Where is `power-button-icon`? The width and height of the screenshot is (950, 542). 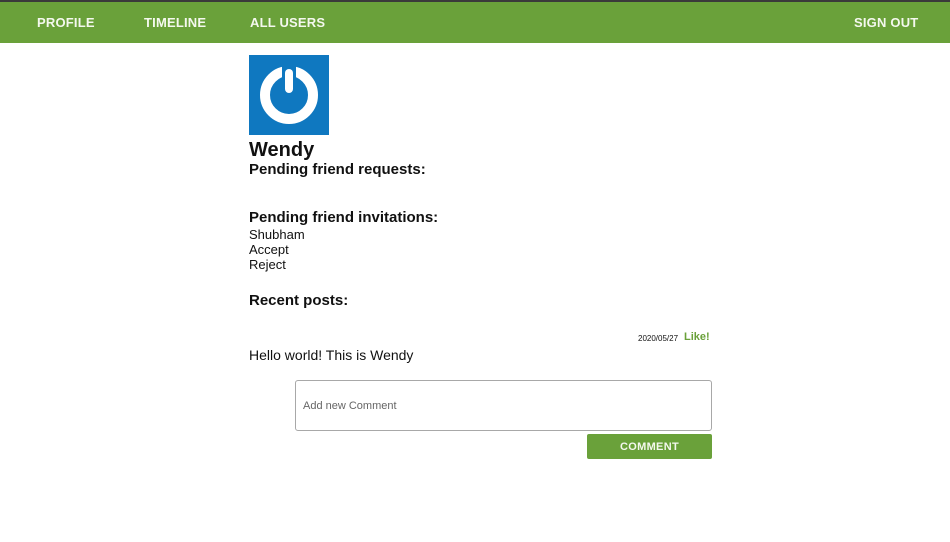 power-button-icon is located at coordinates (289, 95).